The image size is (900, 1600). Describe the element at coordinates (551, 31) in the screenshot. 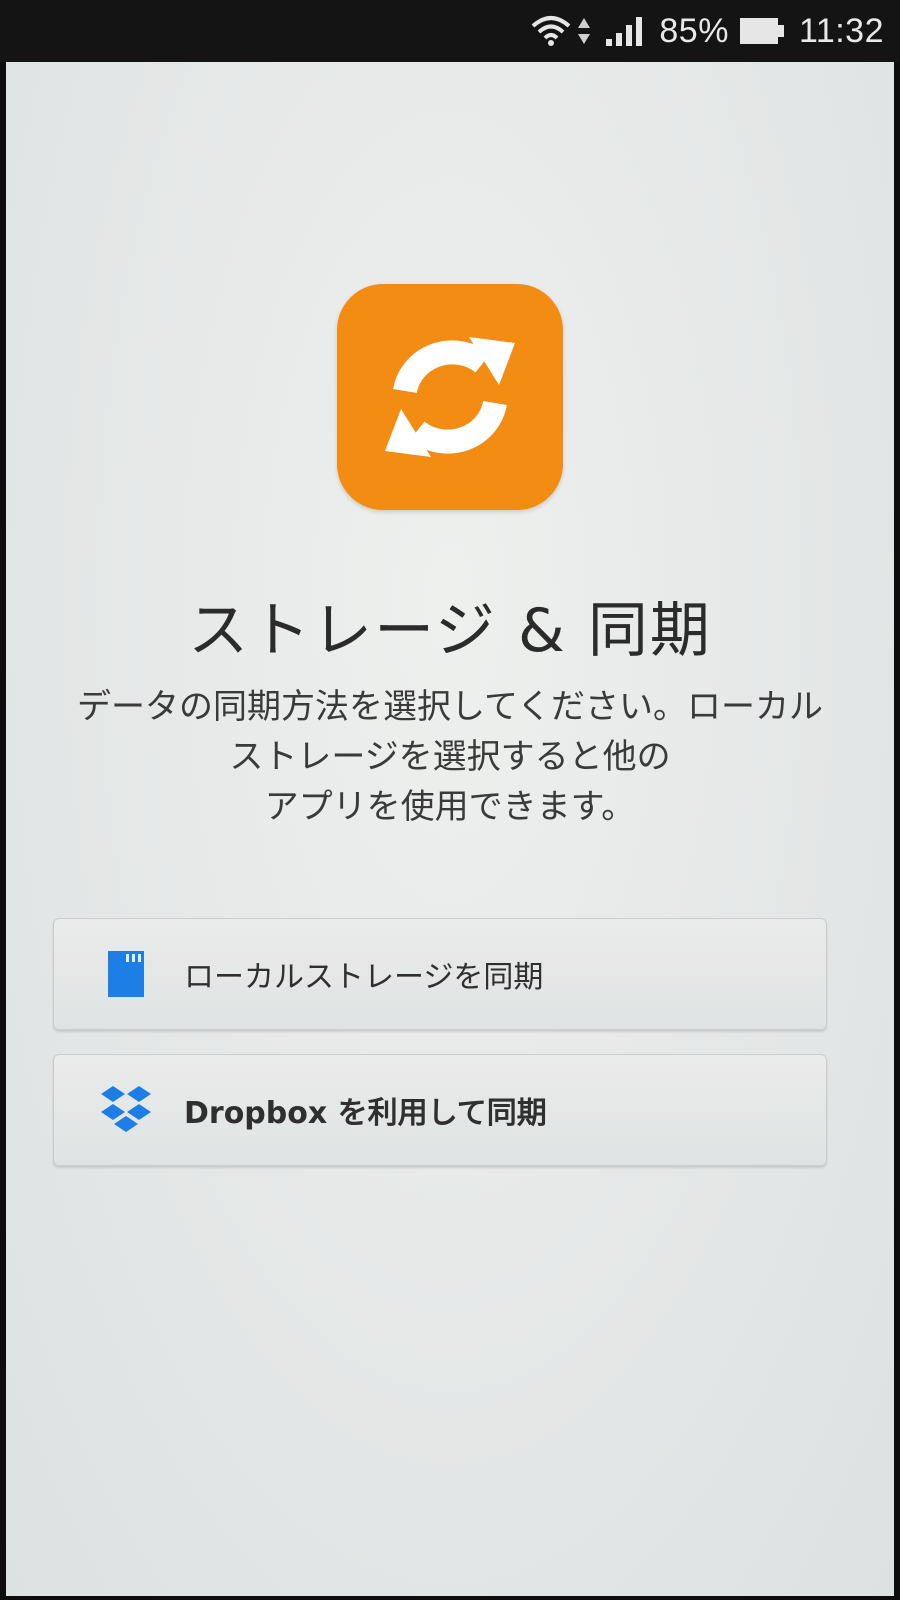

I see `wifi-icon` at that location.